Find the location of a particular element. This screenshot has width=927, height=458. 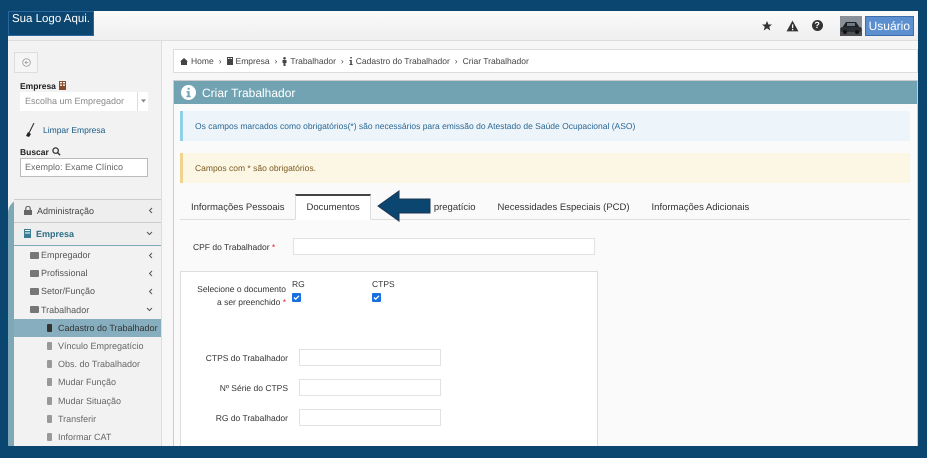

lock-icon is located at coordinates (28, 211).